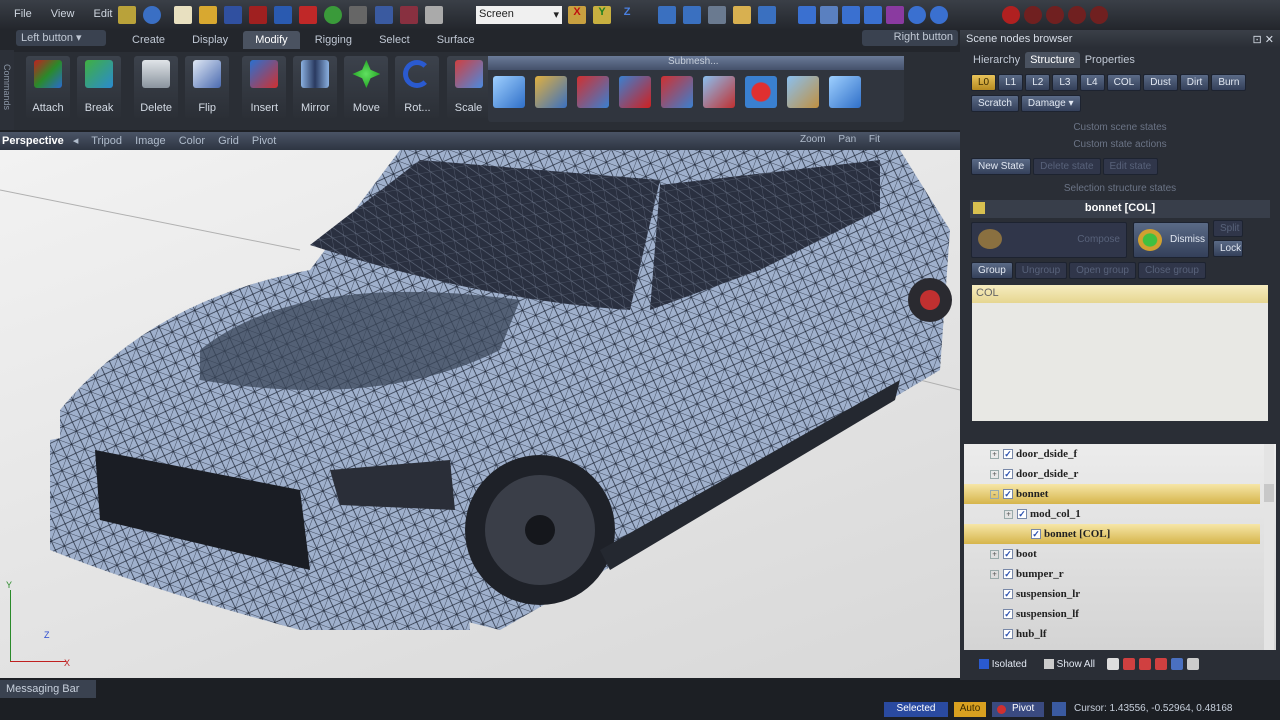  What do you see at coordinates (48, 689) in the screenshot?
I see `messaging-bar-tab: Messaging Bar` at bounding box center [48, 689].